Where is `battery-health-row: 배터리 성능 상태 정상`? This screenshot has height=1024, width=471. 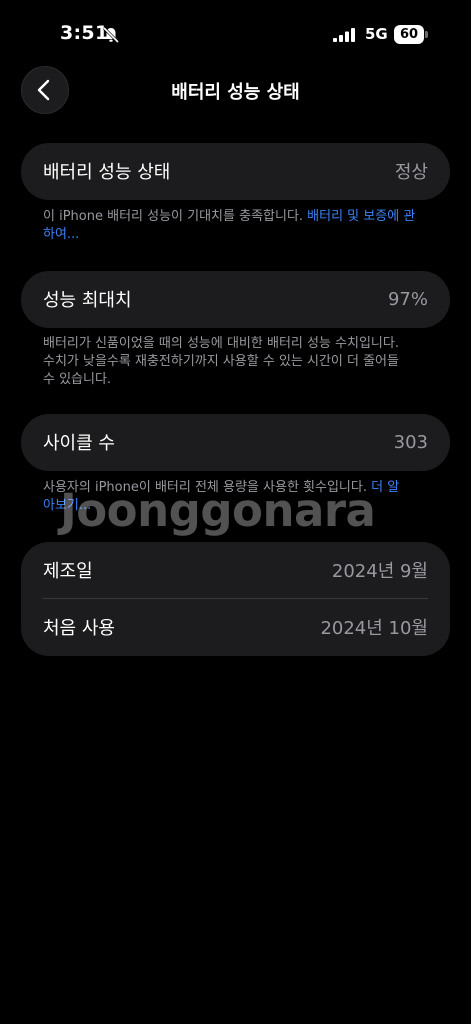 battery-health-row: 배터리 성능 상태 정상 is located at coordinates (235, 171).